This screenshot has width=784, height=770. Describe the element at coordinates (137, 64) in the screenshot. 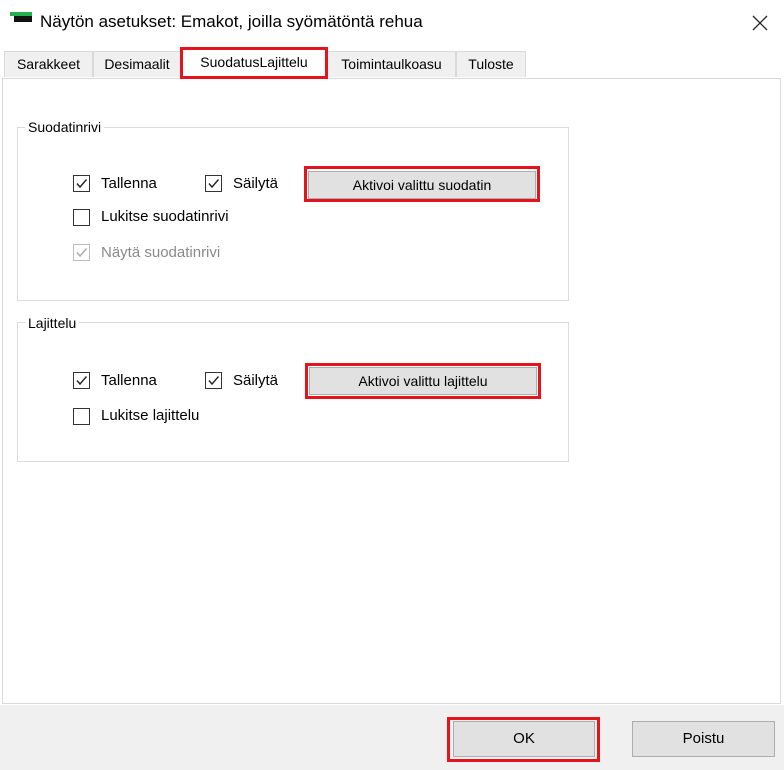

I see `tab-desimaalit: Desimaalit` at that location.